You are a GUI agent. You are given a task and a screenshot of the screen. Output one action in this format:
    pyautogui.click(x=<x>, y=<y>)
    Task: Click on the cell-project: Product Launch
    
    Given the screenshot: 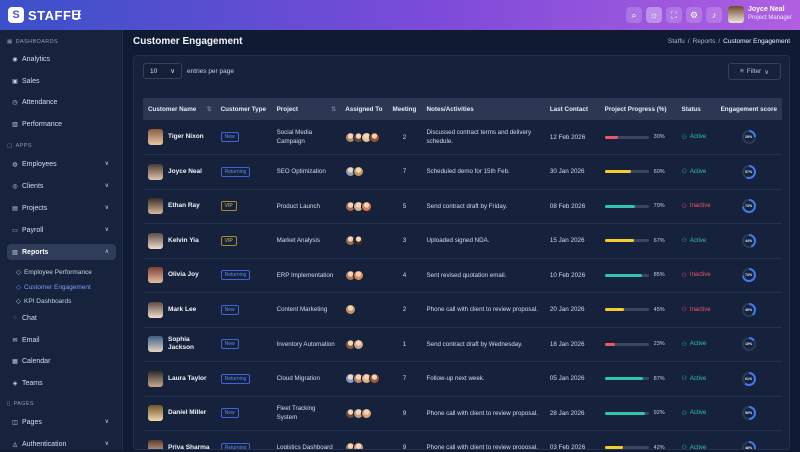 What is the action you would take?
    pyautogui.click(x=306, y=206)
    